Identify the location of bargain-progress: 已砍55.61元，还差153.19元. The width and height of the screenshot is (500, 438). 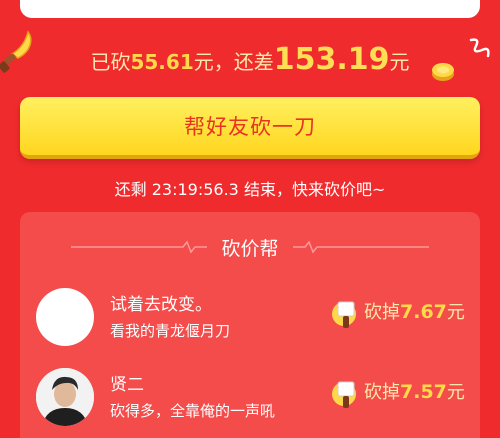
(250, 59).